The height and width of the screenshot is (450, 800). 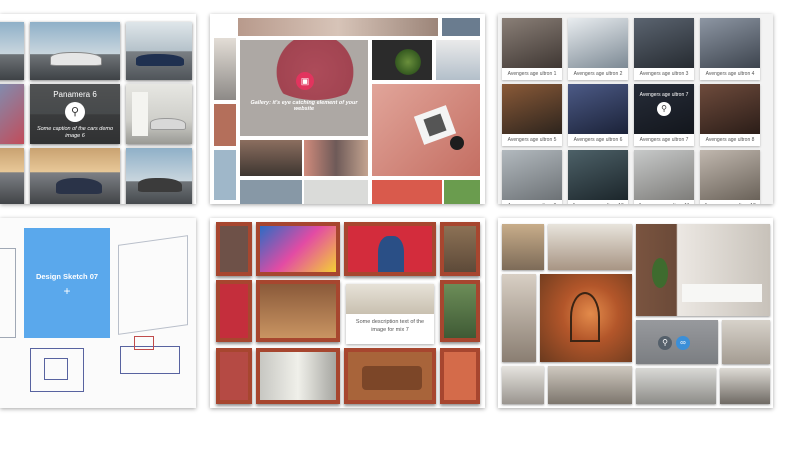 What do you see at coordinates (67, 291) in the screenshot?
I see `plus-icon: +` at bounding box center [67, 291].